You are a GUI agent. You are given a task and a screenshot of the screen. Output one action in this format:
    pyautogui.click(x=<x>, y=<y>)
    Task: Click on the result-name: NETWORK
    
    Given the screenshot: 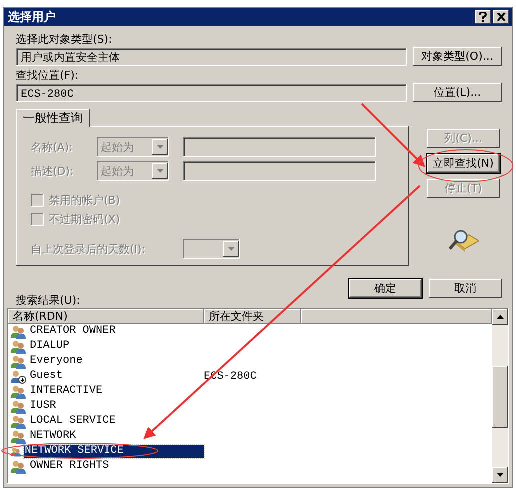 What is the action you would take?
    pyautogui.click(x=53, y=436)
    